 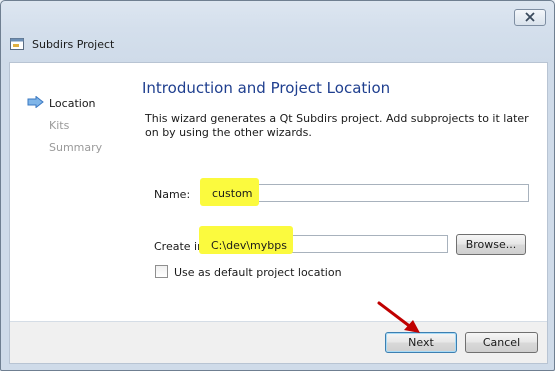 What do you see at coordinates (249, 245) in the screenshot?
I see `create-in-value: C:\dev\mybps` at bounding box center [249, 245].